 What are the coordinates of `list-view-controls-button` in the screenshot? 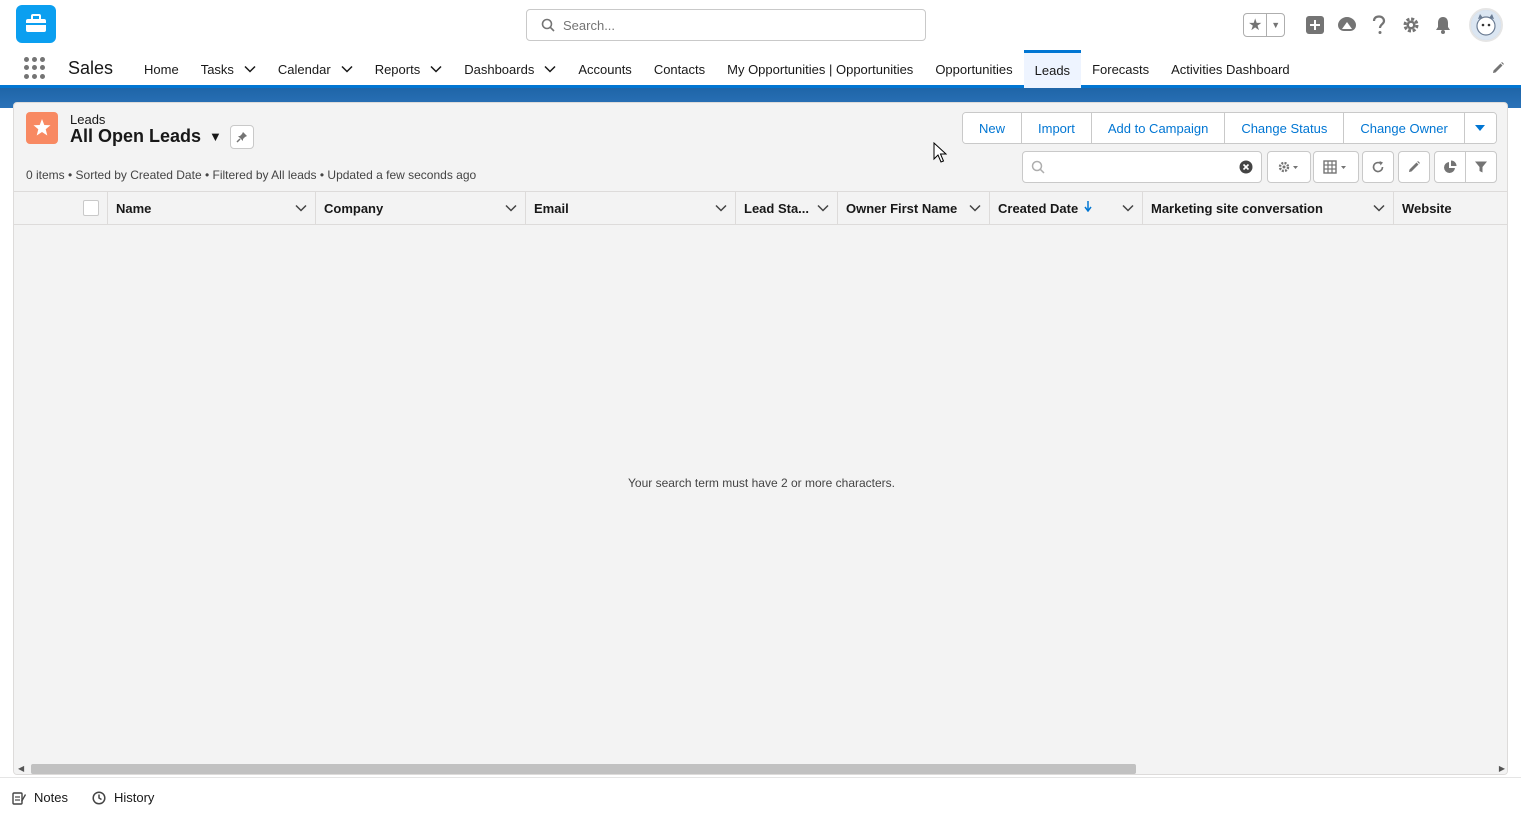 It's located at (1289, 167).